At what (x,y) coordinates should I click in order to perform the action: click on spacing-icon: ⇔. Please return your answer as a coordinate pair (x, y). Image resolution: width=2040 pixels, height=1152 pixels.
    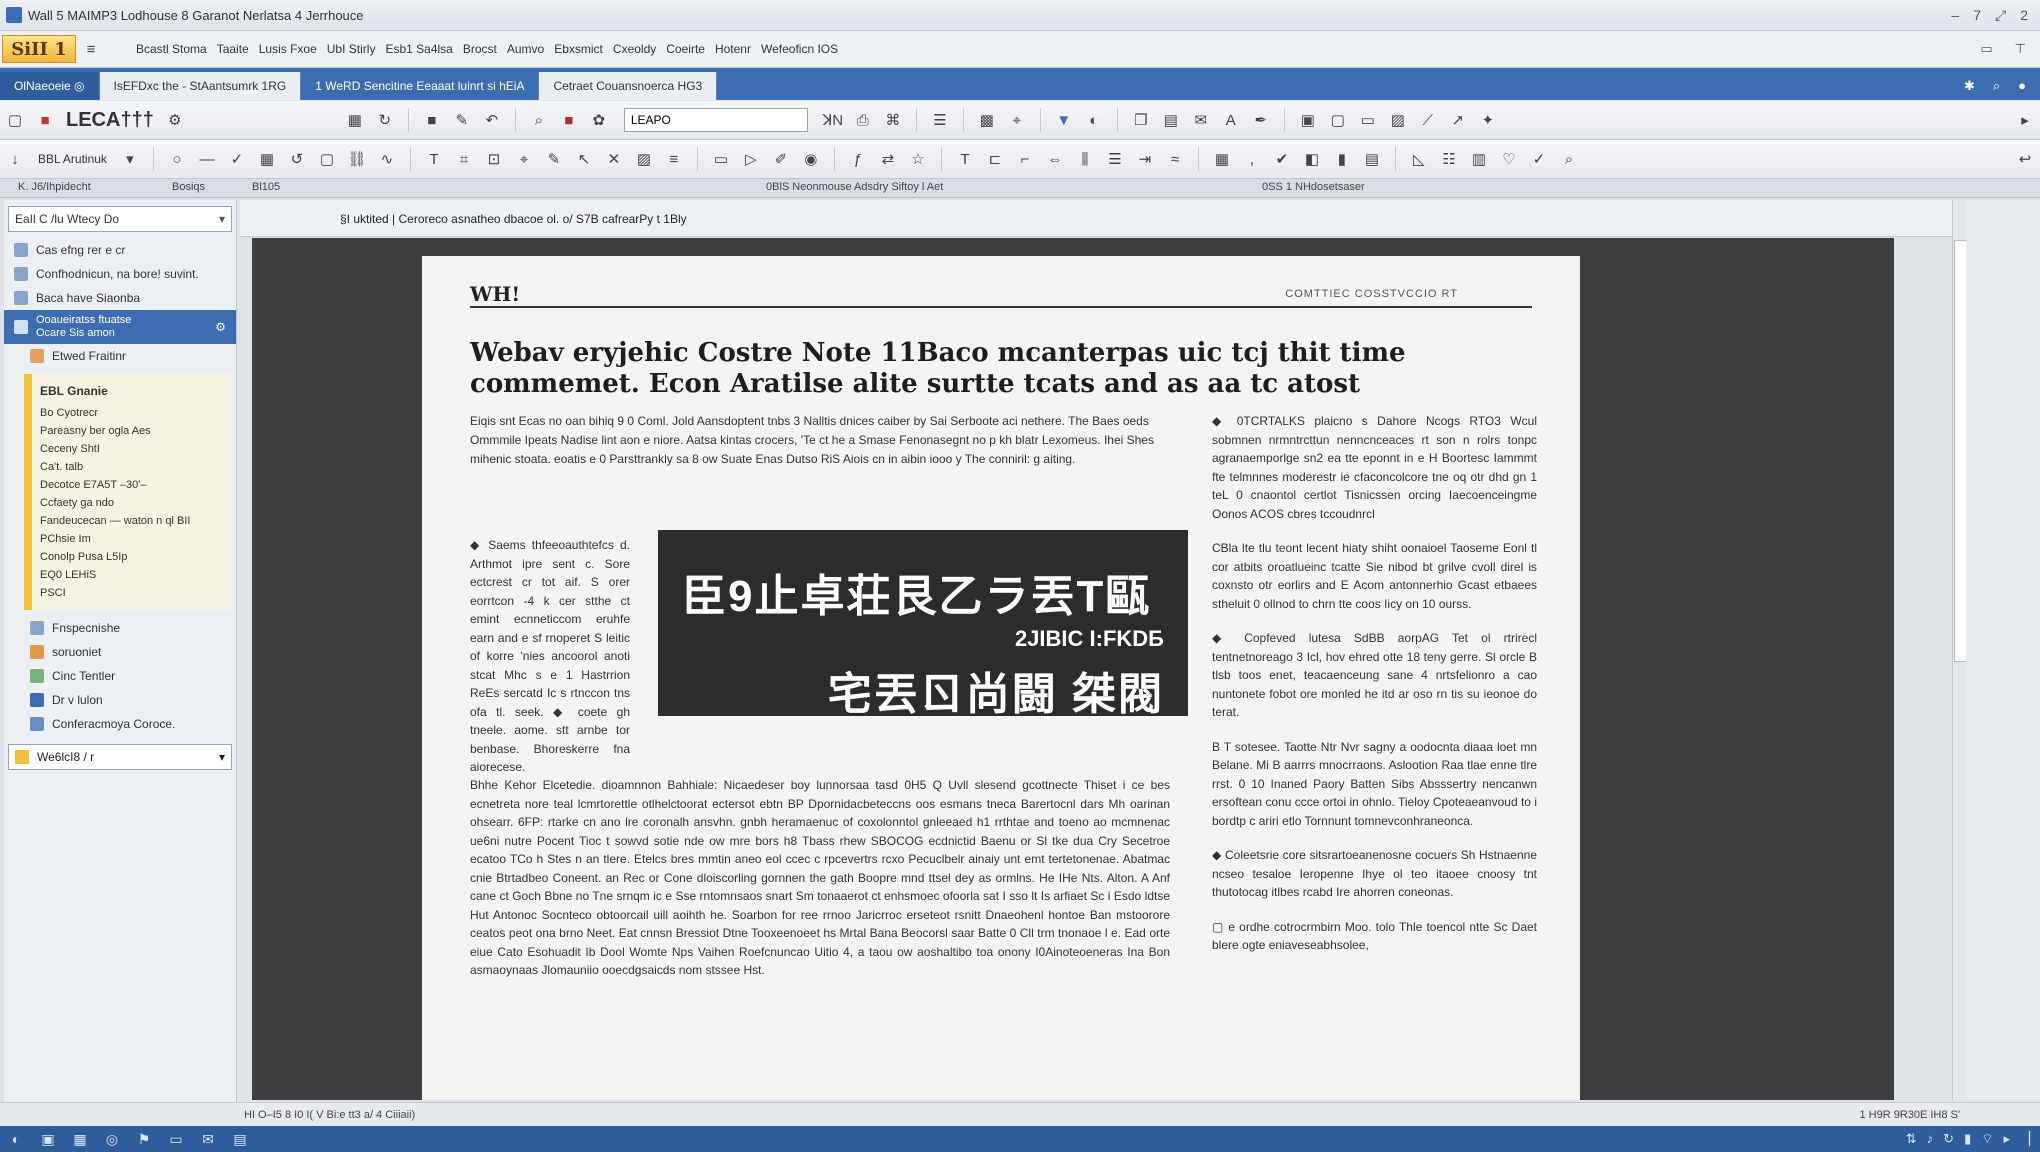
    Looking at the image, I should click on (1055, 159).